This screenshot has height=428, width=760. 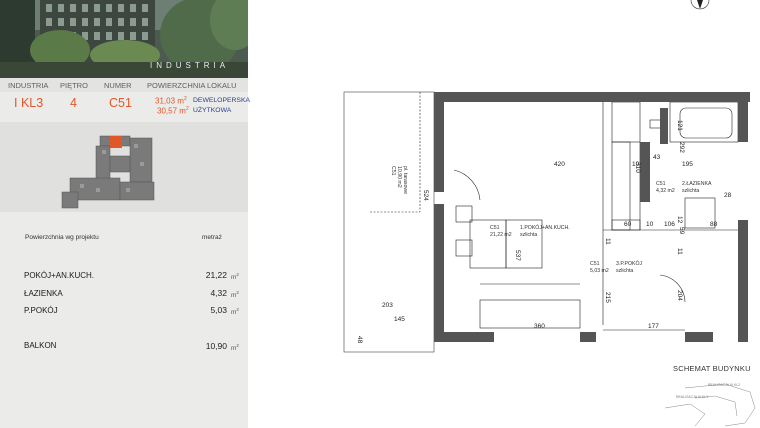 What do you see at coordinates (712, 368) in the screenshot?
I see `schema-title: SCHEMAT BUDYNKU` at bounding box center [712, 368].